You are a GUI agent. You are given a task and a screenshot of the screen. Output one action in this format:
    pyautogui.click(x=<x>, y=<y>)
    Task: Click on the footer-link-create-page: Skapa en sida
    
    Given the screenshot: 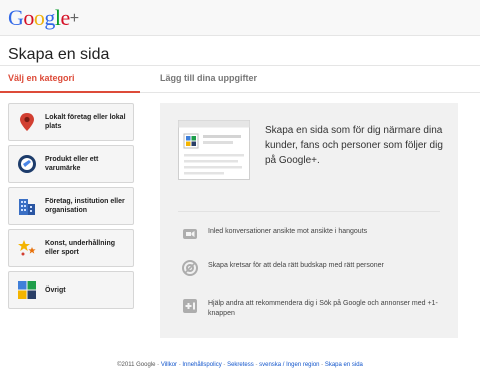 What is the action you would take?
    pyautogui.click(x=344, y=365)
    